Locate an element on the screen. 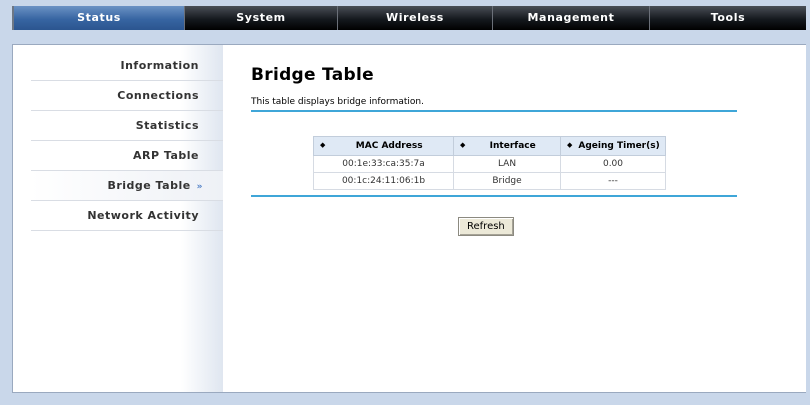 The image size is (810, 405). tab-wireless: Wireless is located at coordinates (415, 18).